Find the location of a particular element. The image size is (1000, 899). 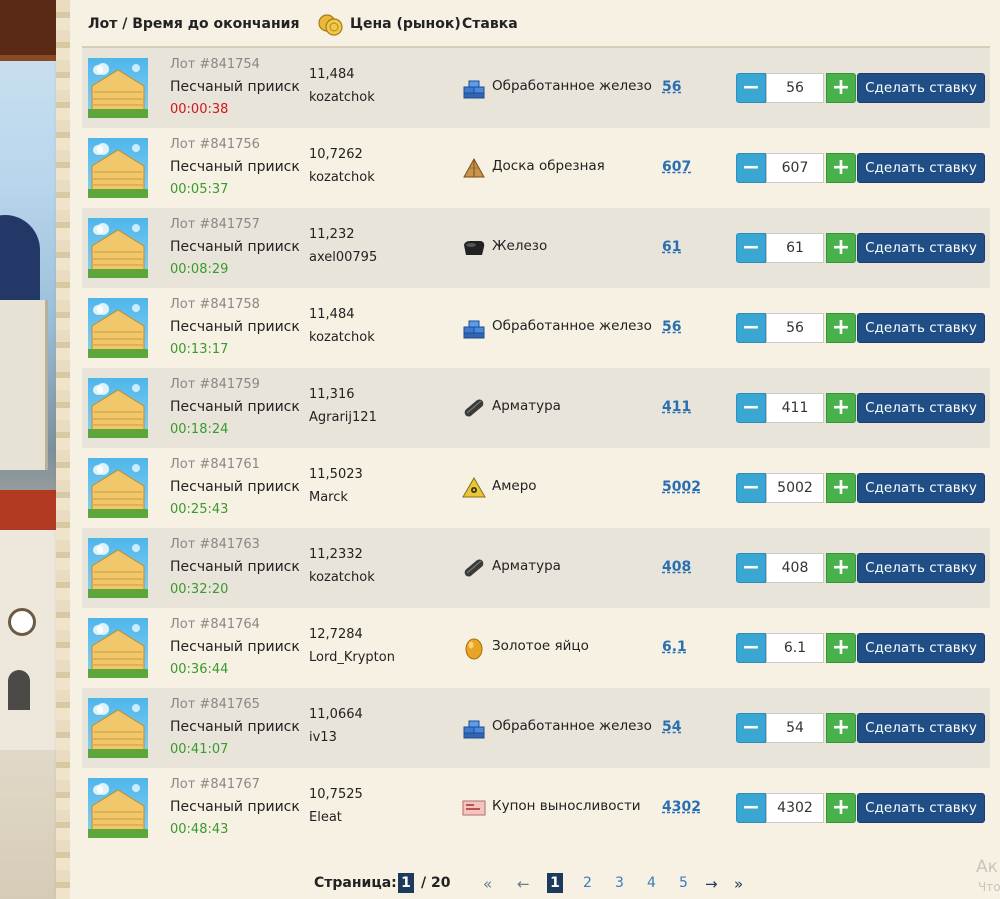

lot-number: Лот #841754 is located at coordinates (215, 64).